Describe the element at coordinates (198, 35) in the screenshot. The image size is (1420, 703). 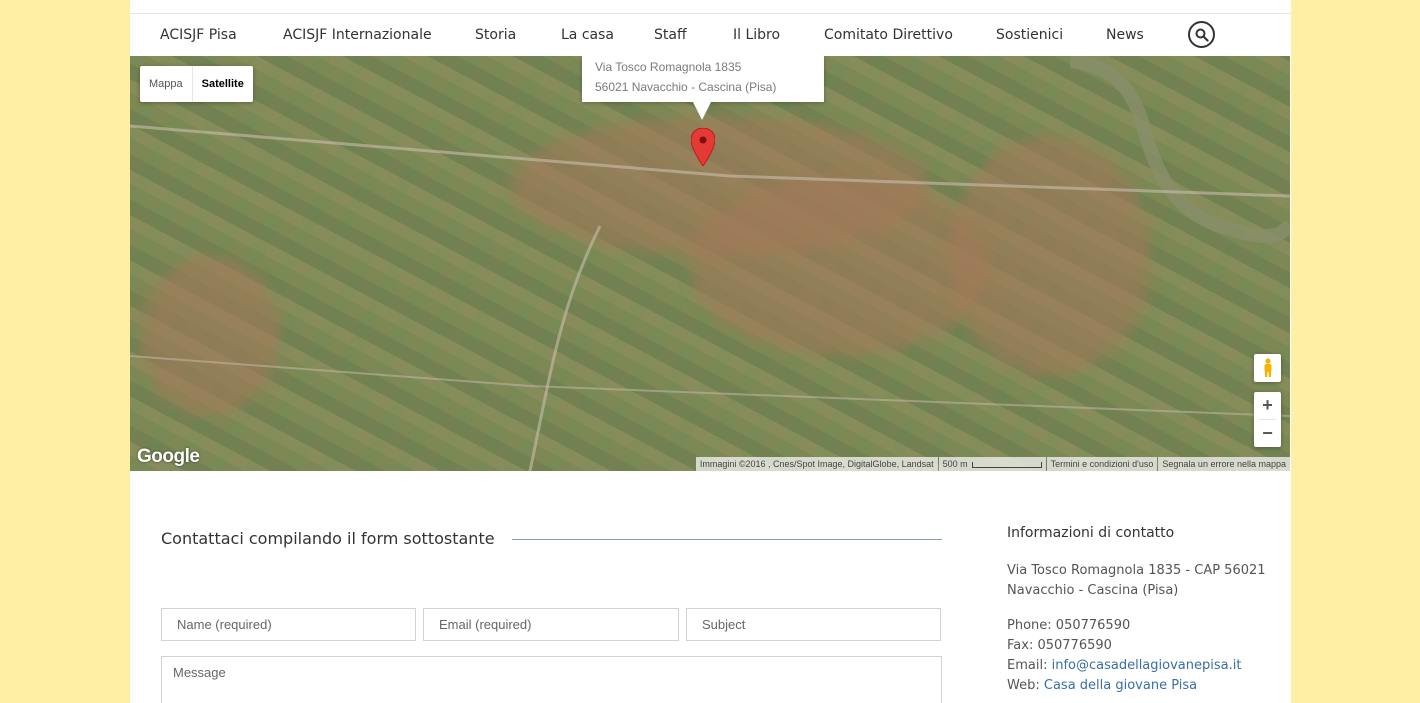
I see `nav-item-acisjf-pisa: ACISJF Pisa` at that location.